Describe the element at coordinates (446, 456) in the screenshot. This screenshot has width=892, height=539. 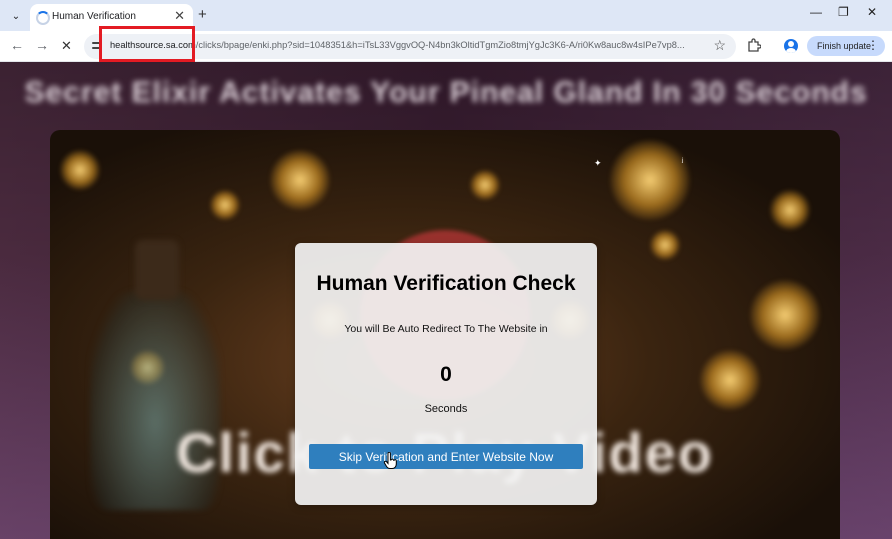
I see `skip-verification-button: Skip Verification and Enter Website Now` at that location.